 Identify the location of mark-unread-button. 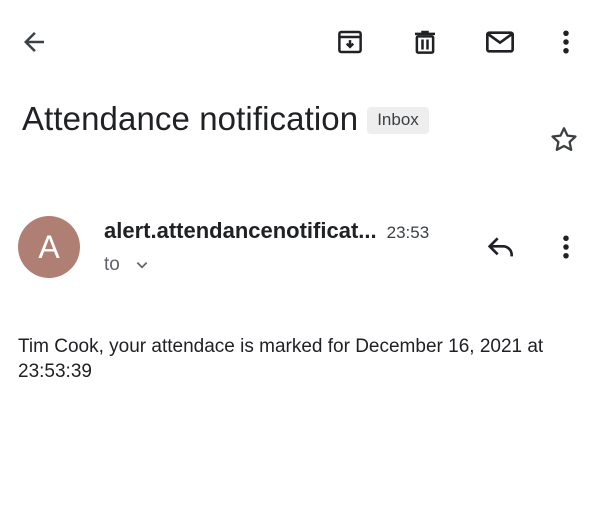
(500, 42).